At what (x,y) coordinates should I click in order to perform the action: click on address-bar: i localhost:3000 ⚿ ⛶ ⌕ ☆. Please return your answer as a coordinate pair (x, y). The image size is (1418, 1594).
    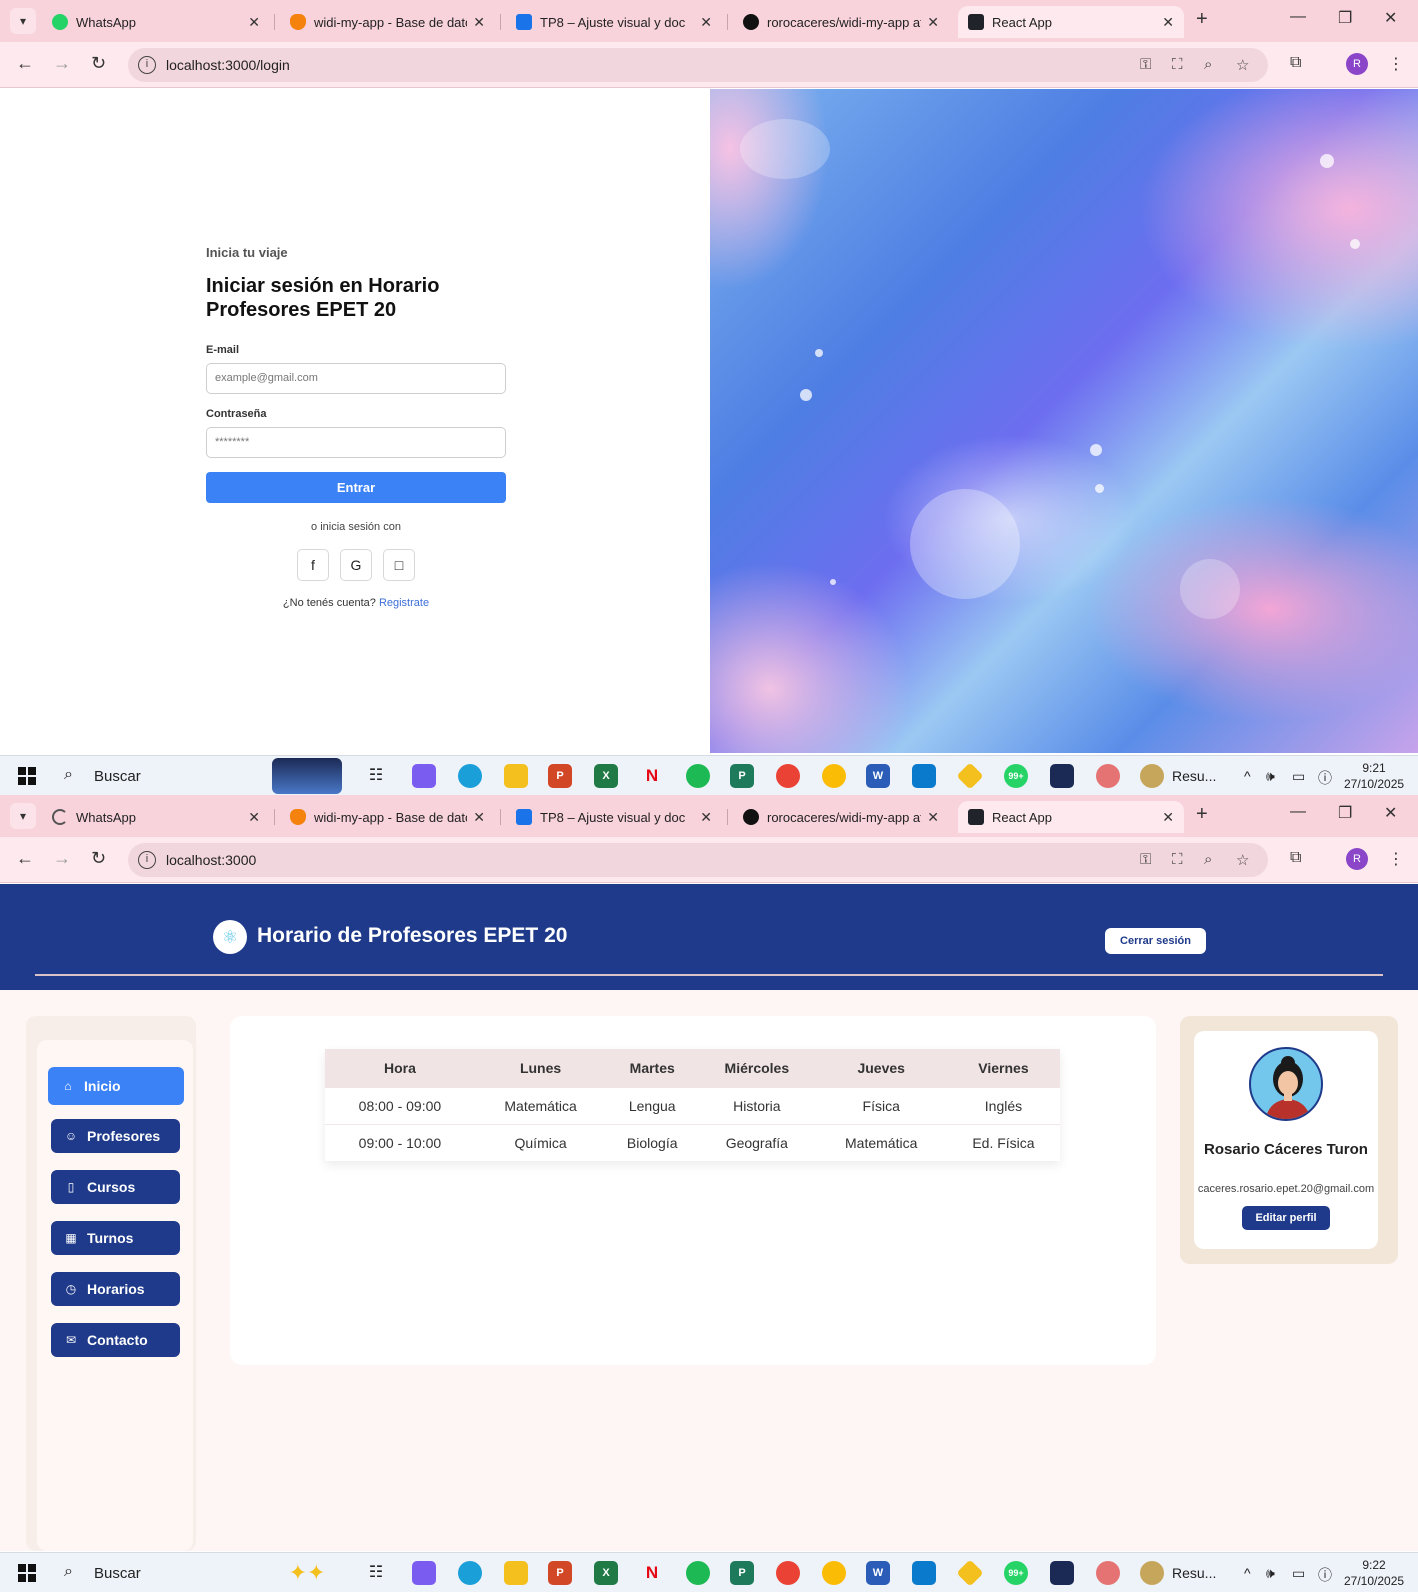
    Looking at the image, I should click on (698, 860).